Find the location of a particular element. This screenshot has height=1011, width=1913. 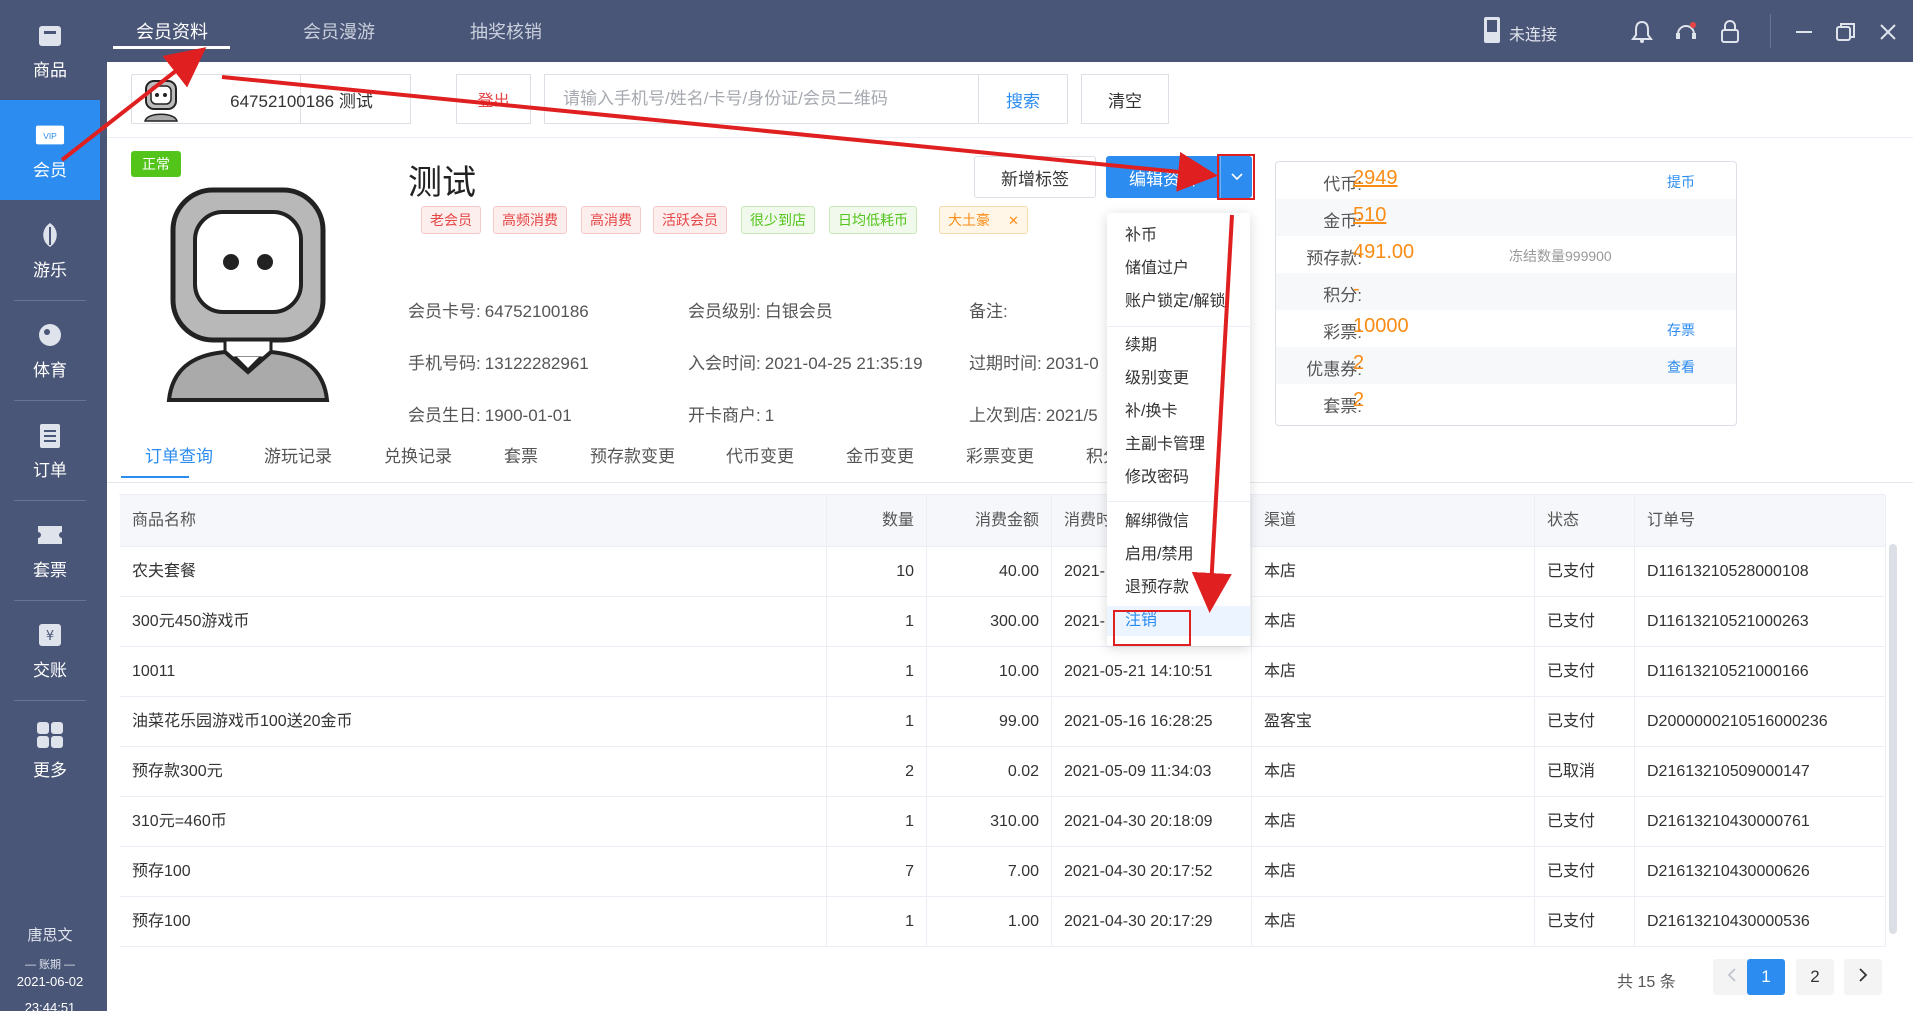

restore-icon is located at coordinates (1846, 32).